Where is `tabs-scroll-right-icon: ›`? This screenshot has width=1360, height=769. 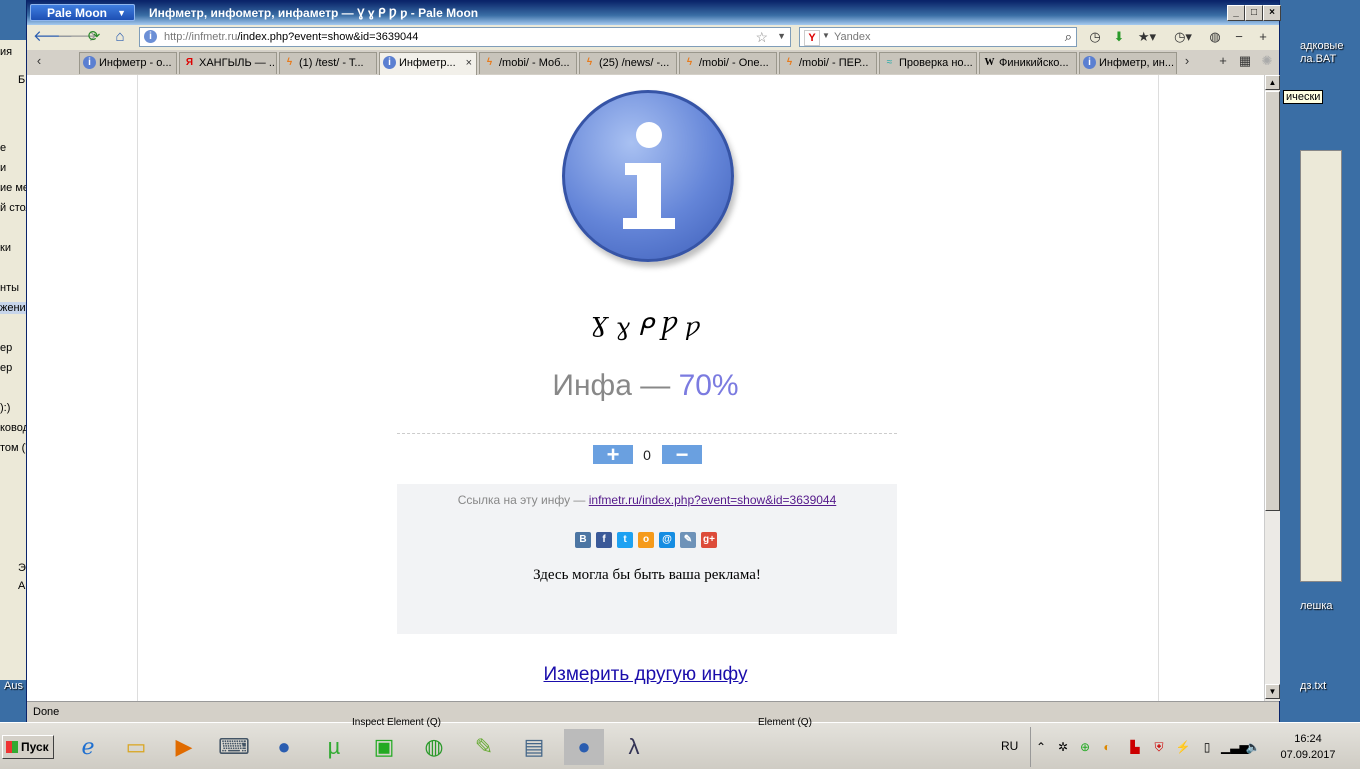
tabs-scroll-right-icon: › is located at coordinates (1187, 61).